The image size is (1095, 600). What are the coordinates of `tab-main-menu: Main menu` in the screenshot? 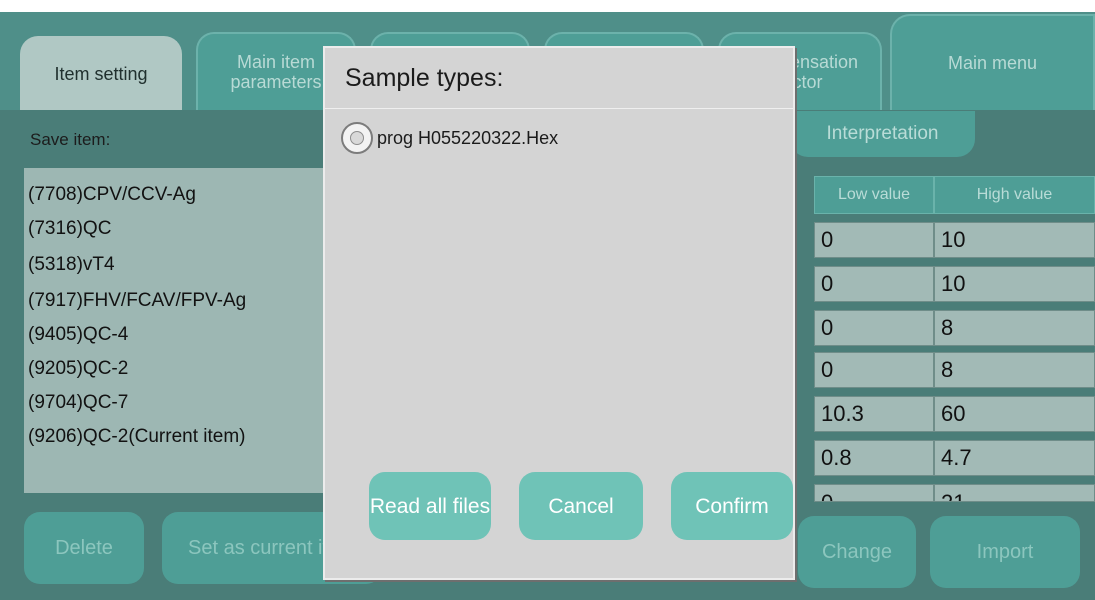 It's located at (992, 62).